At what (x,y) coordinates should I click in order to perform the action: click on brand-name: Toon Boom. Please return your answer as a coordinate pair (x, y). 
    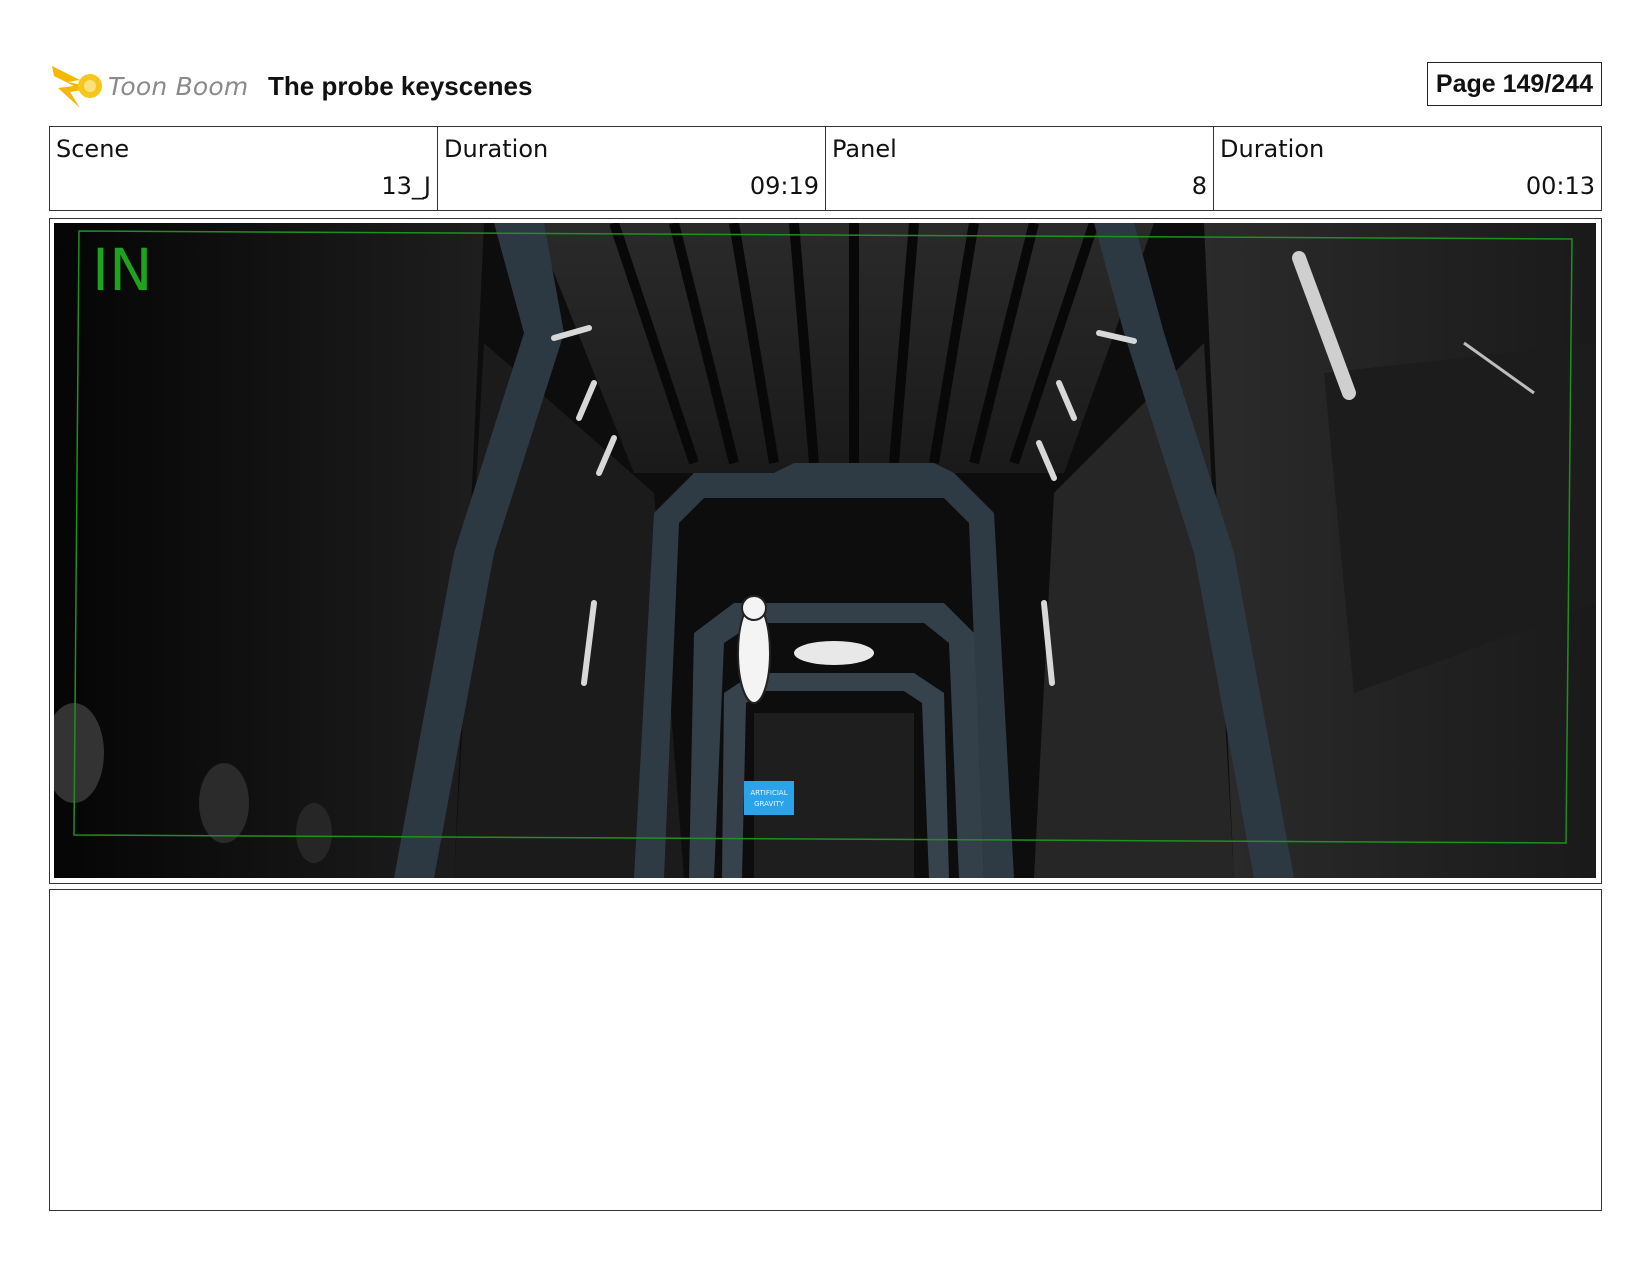
    Looking at the image, I should click on (178, 86).